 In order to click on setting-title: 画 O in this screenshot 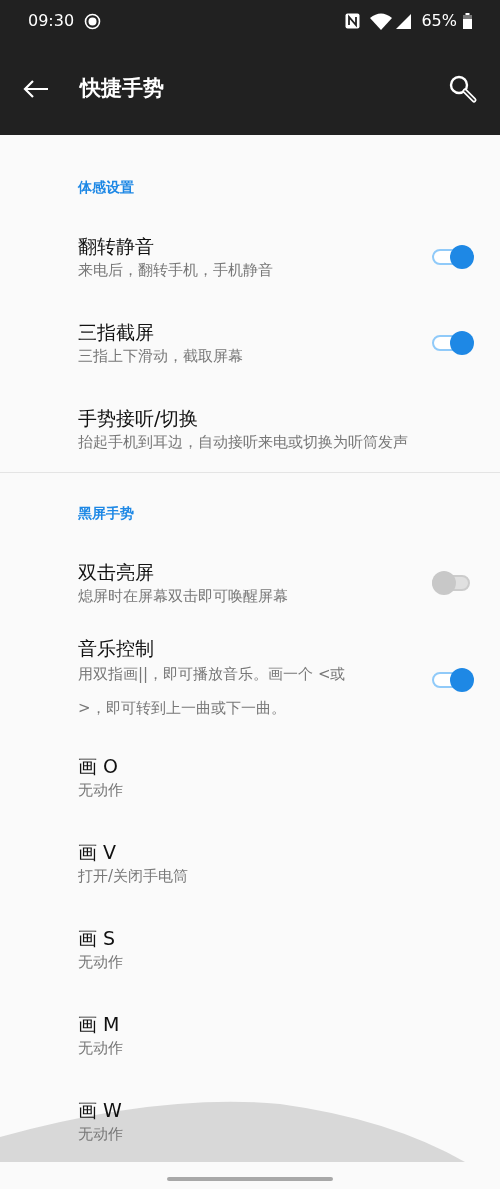, I will do `click(98, 766)`.